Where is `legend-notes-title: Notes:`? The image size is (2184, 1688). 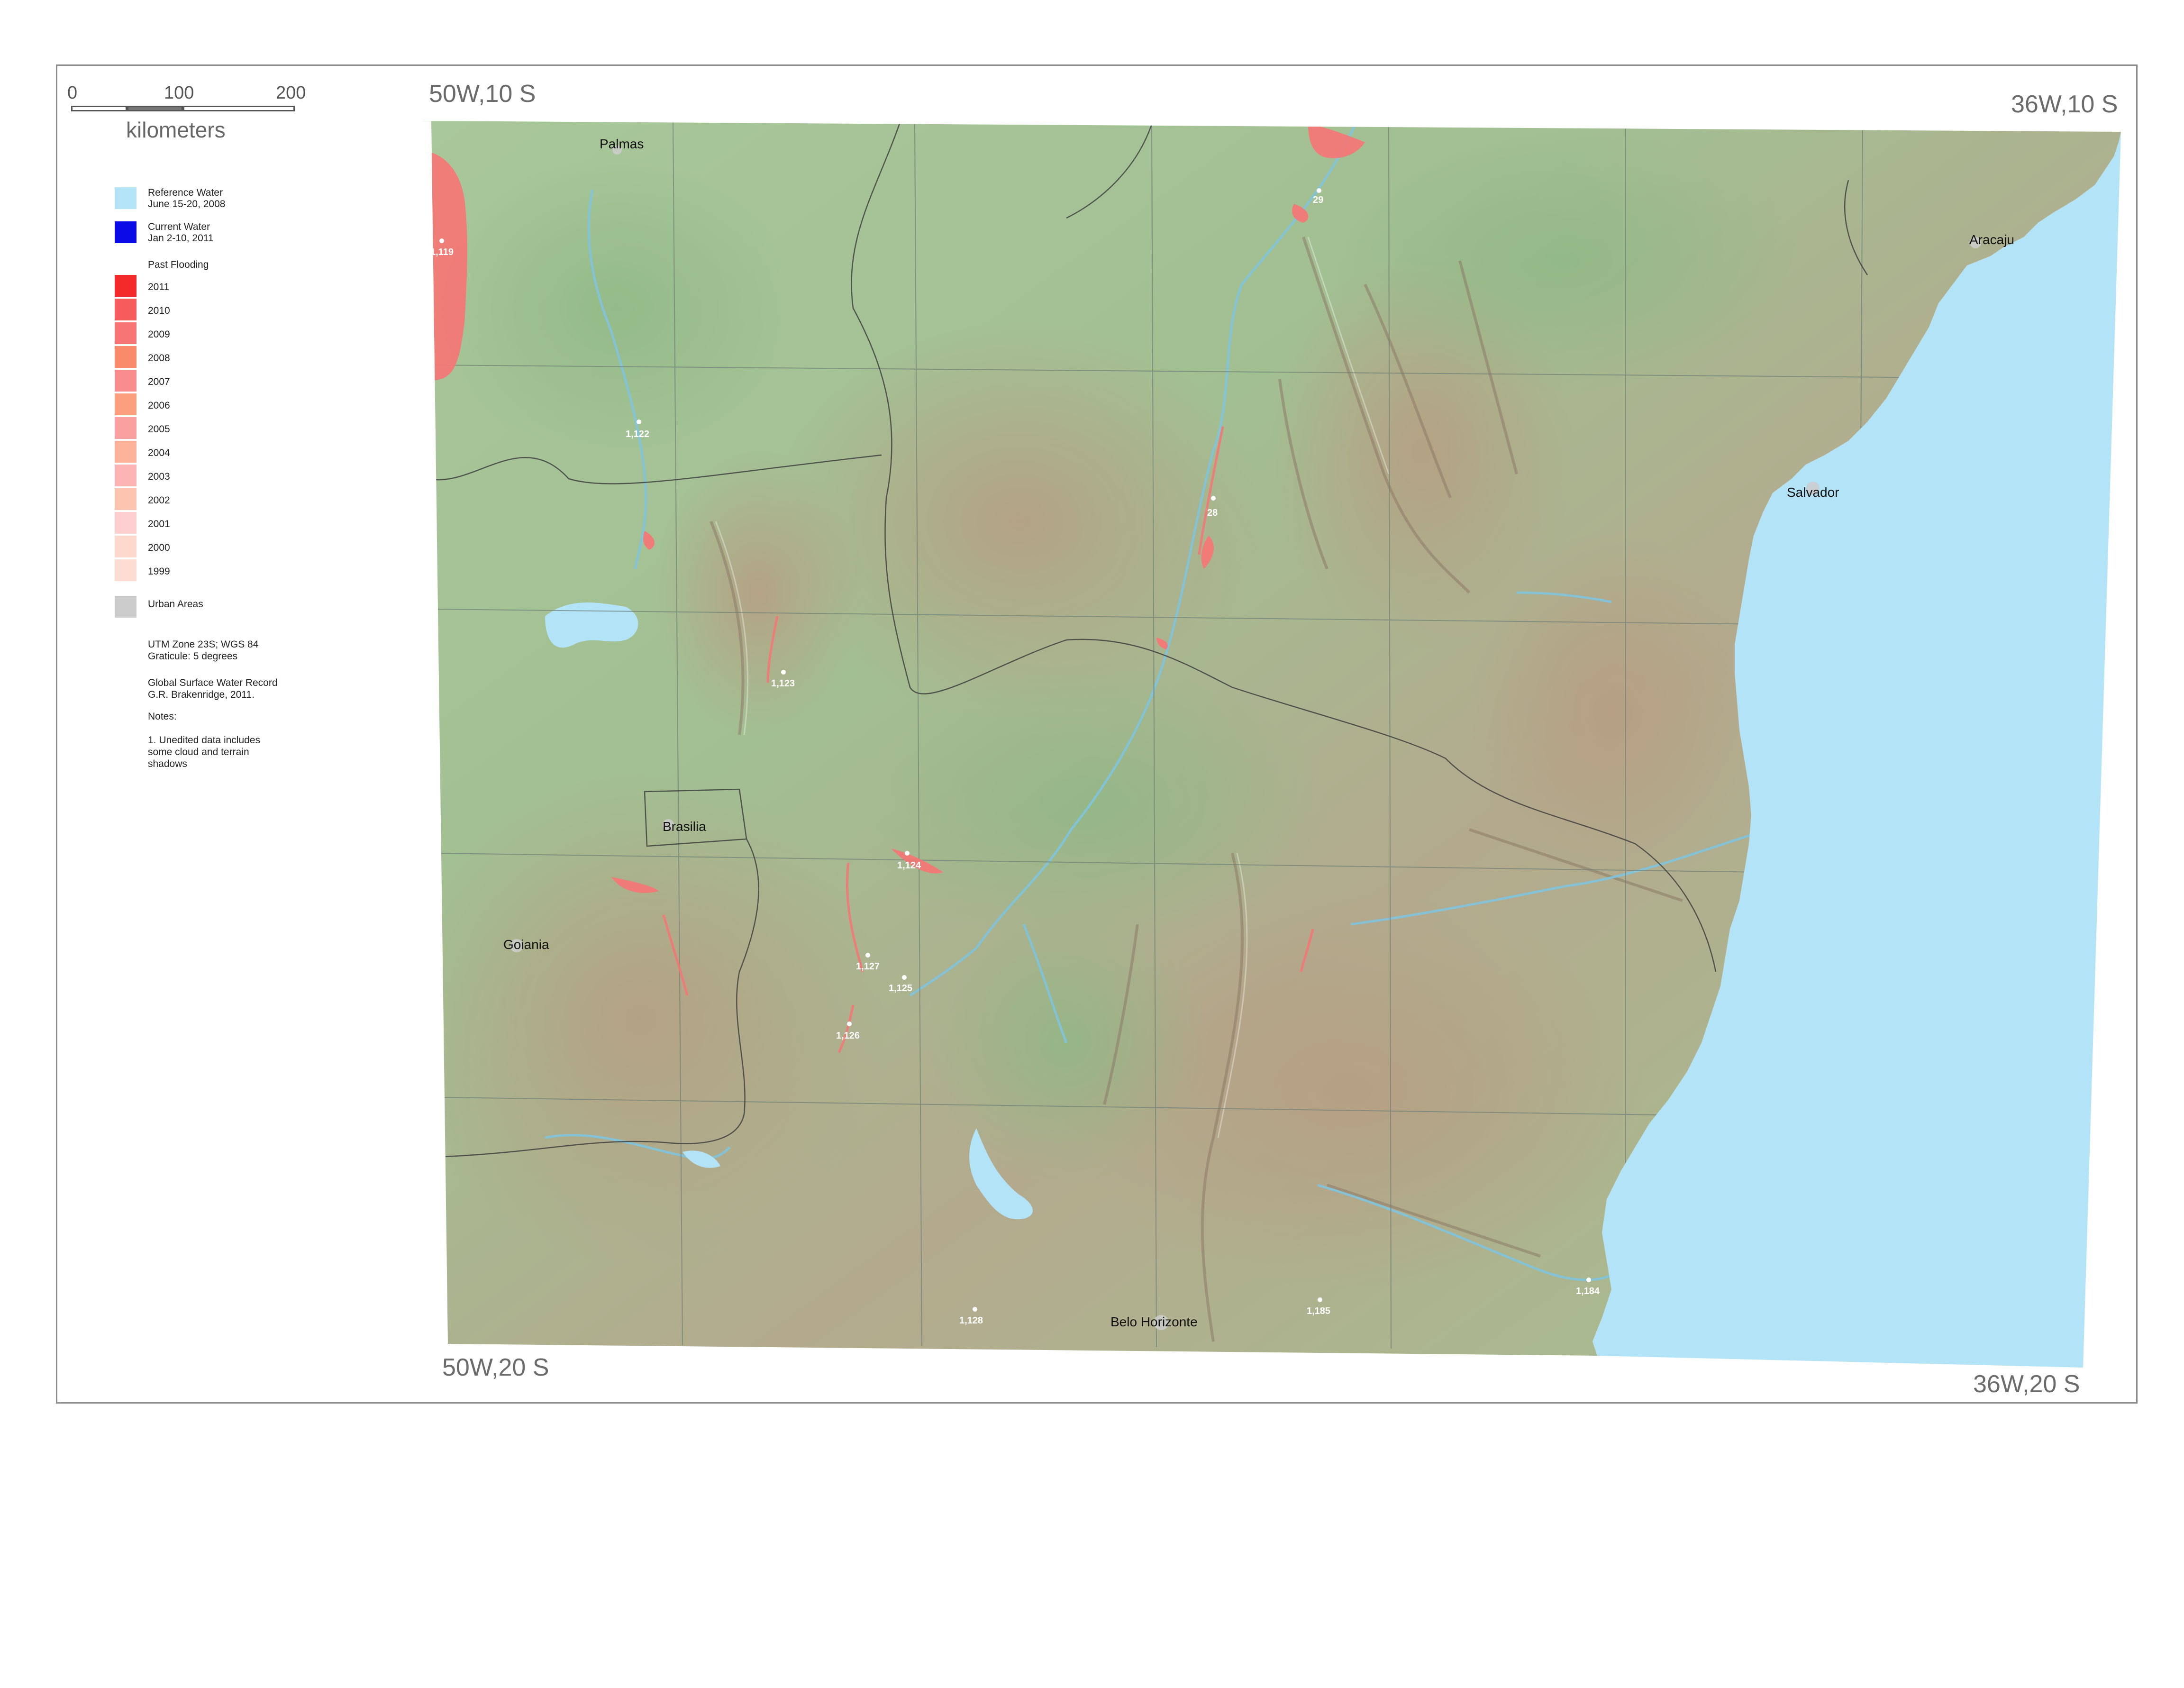
legend-notes-title: Notes: is located at coordinates (162, 716).